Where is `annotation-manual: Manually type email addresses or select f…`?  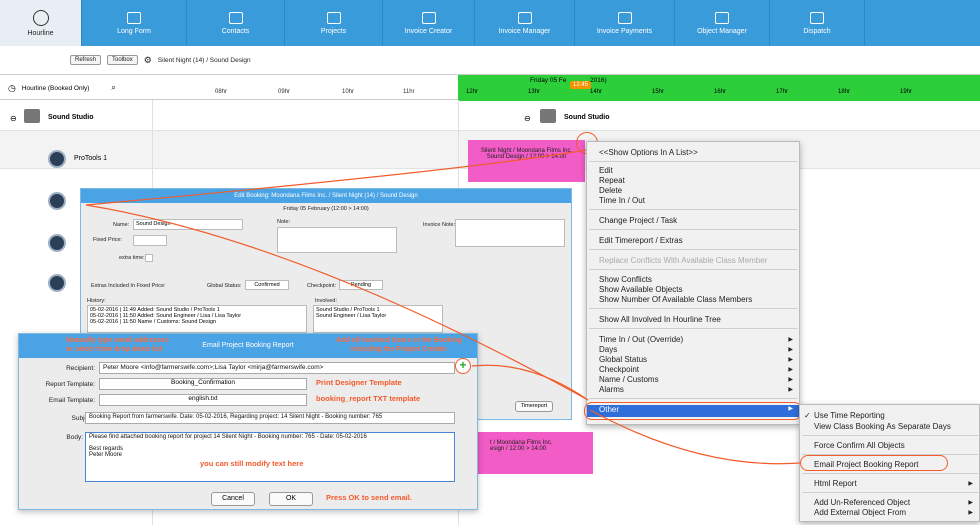 annotation-manual: Manually type email addresses or select f… is located at coordinates (117, 345).